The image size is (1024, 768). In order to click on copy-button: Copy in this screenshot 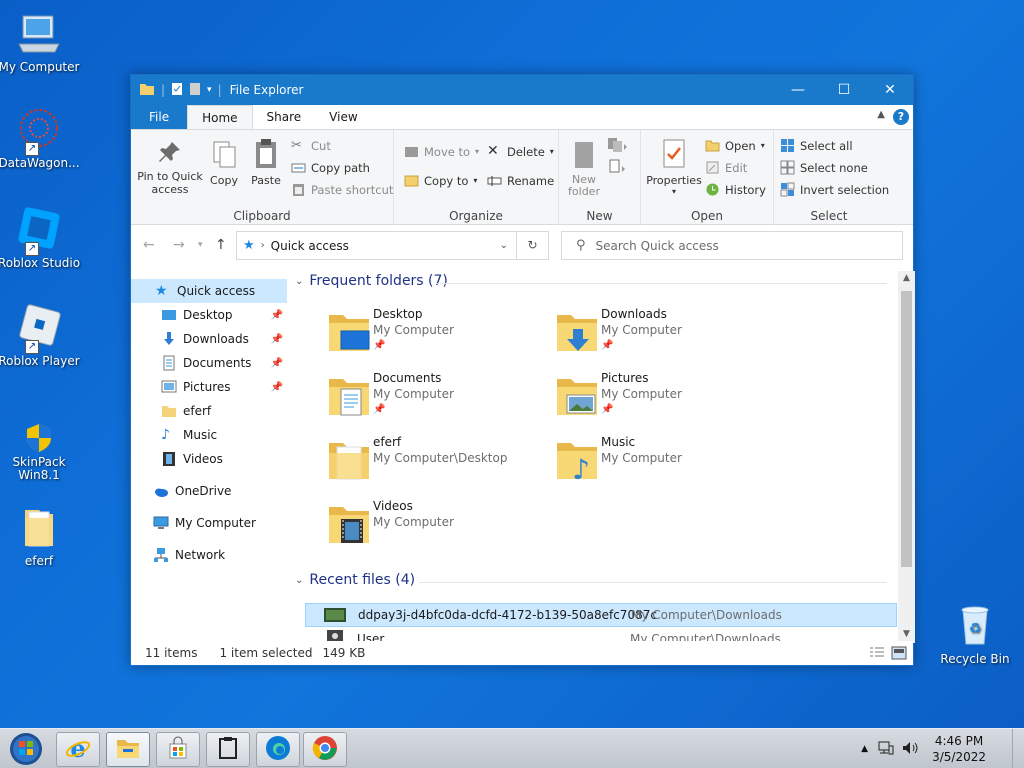, I will do `click(224, 163)`.